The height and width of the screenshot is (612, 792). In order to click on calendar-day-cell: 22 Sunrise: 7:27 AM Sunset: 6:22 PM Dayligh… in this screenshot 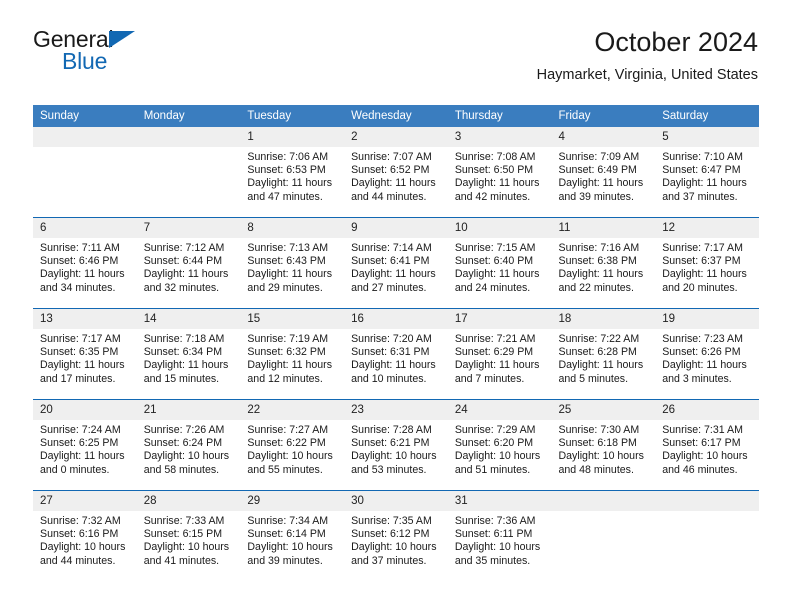, I will do `click(292, 445)`.